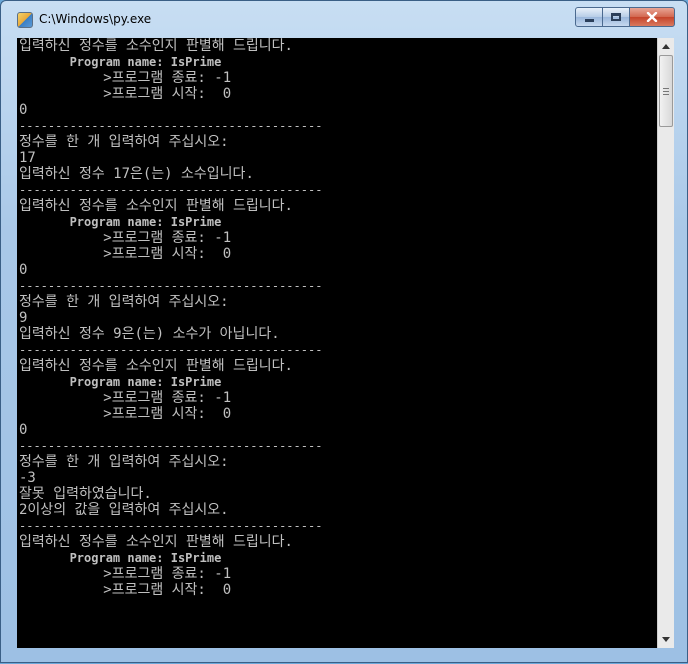 This screenshot has height=664, width=688. I want to click on window-title: C:\Windows\py.exe, so click(95, 19).